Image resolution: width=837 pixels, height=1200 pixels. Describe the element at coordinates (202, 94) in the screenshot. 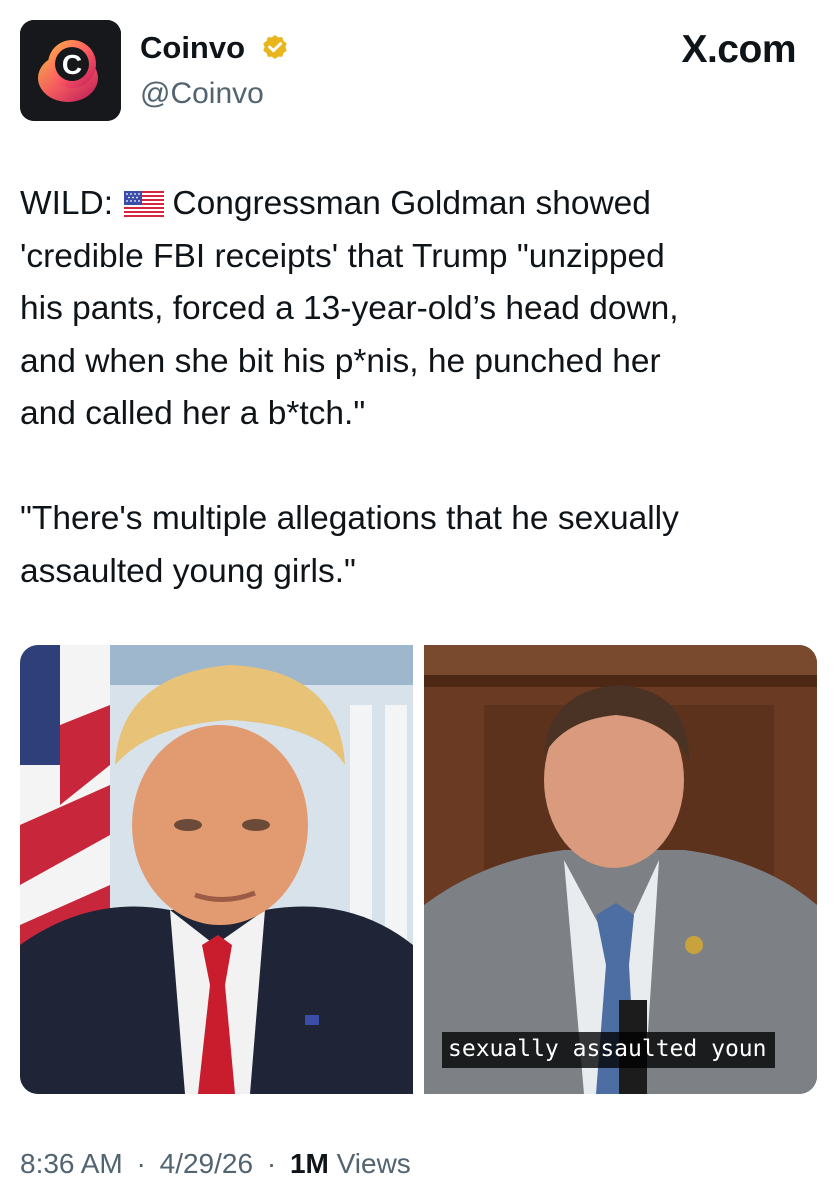

I see `author-handle: @Coinvo` at that location.